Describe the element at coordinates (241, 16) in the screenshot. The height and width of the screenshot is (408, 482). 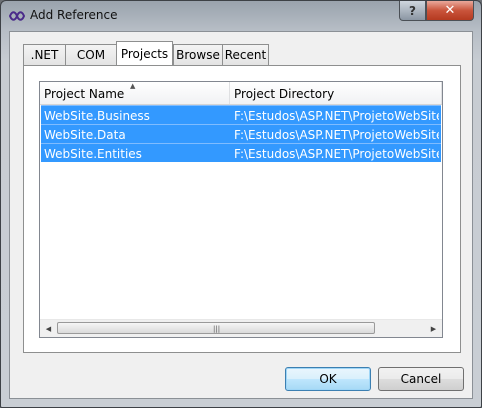
I see `title-bar: Add Reference ? ✕` at that location.